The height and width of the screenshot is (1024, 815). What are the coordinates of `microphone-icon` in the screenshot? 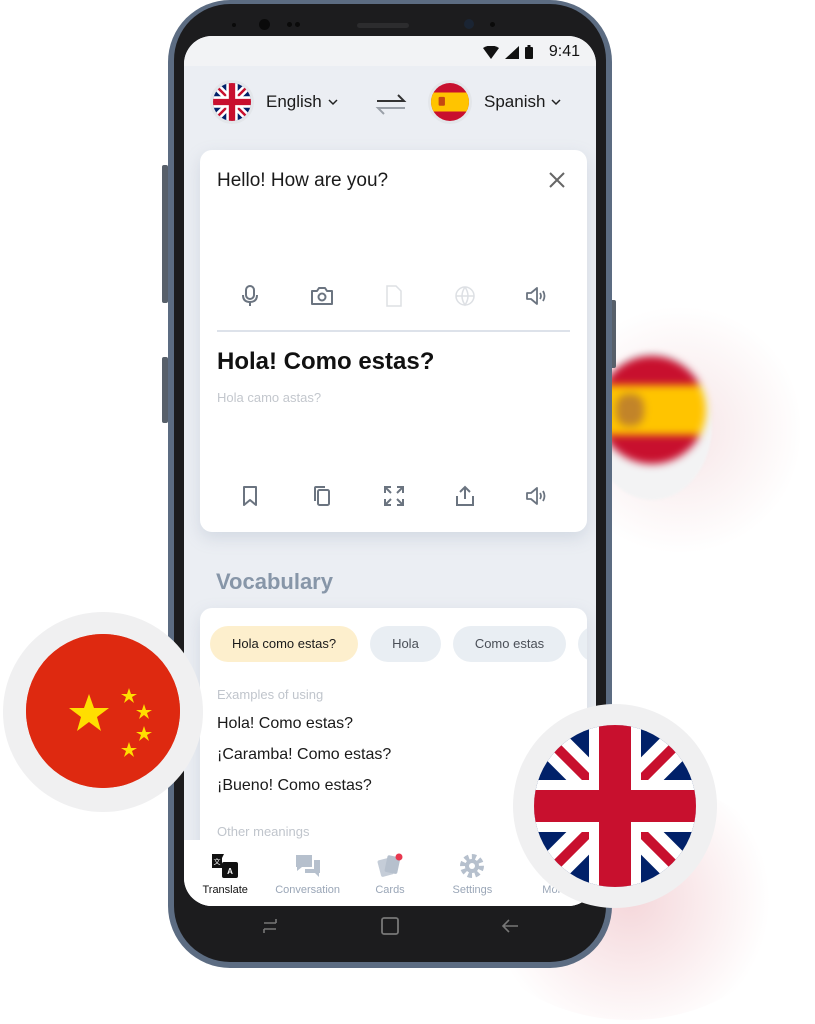 It's located at (250, 296).